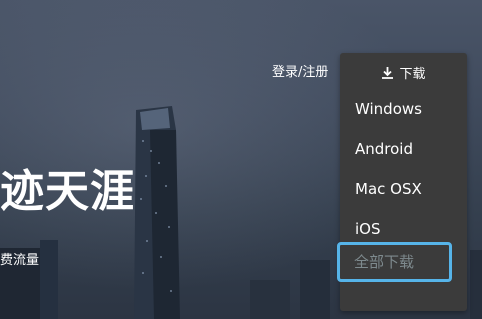 This screenshot has width=482, height=319. Describe the element at coordinates (384, 149) in the screenshot. I see `download-item-android: Android` at that location.